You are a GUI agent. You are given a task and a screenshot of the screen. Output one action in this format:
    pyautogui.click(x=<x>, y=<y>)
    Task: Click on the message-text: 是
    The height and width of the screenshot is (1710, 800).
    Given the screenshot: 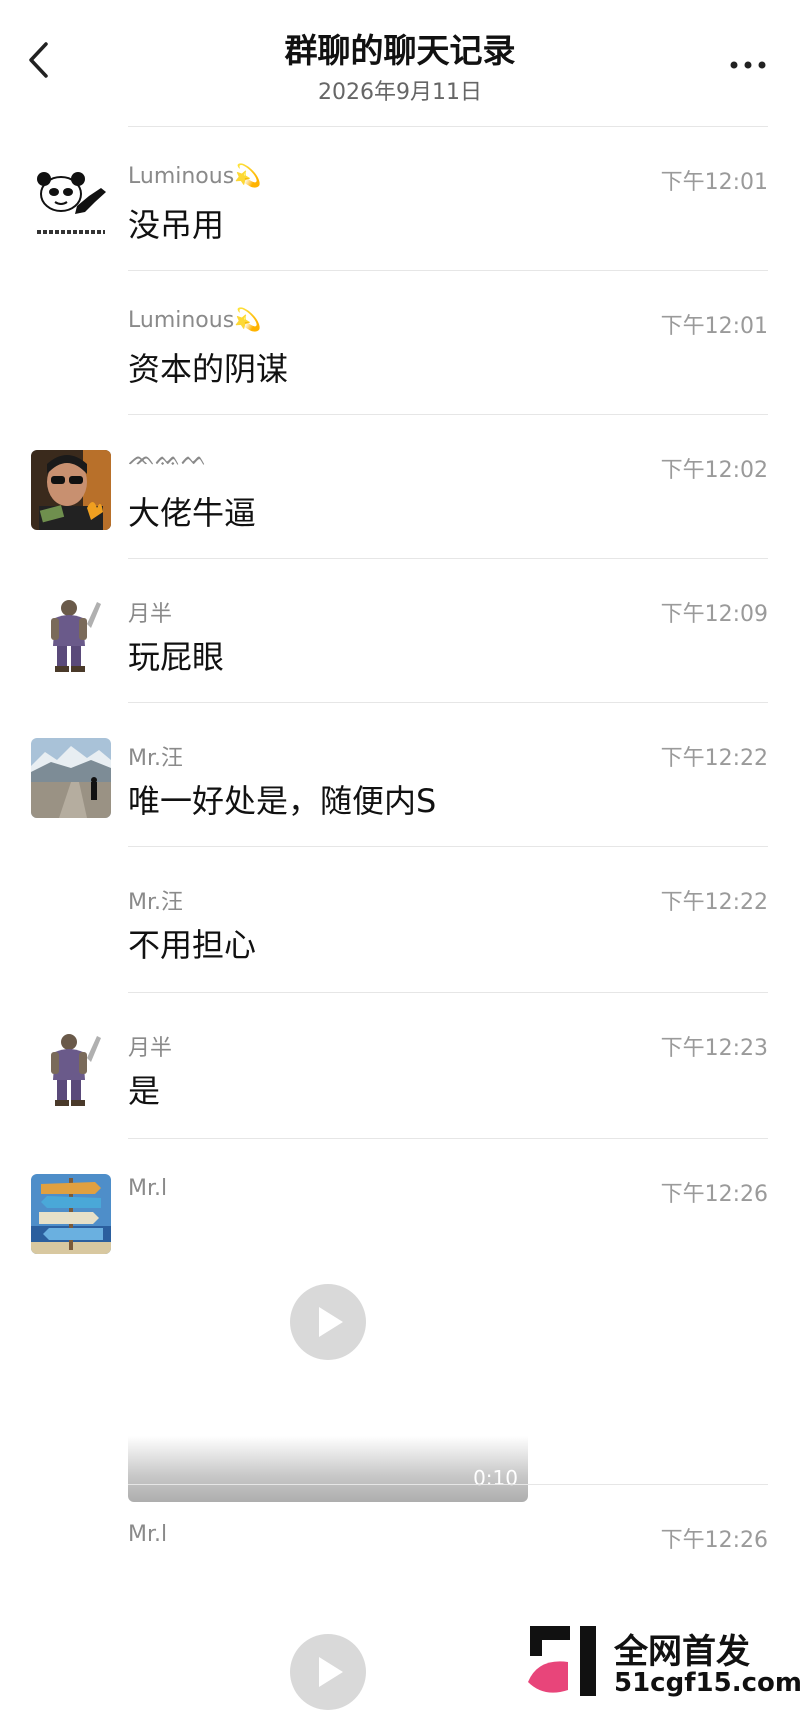 What is the action you would take?
    pyautogui.click(x=144, y=1091)
    